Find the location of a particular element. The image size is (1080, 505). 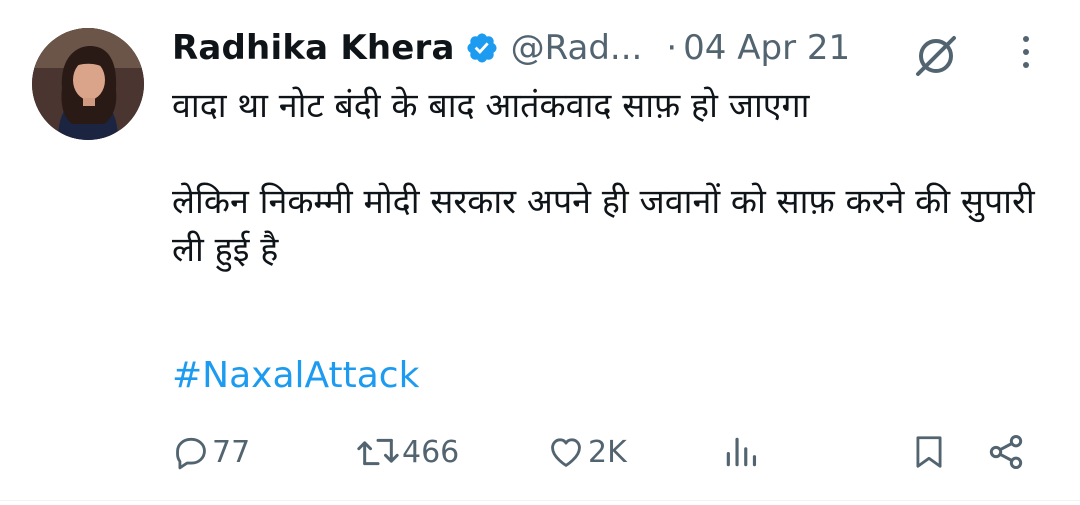

share-button is located at coordinates (1006, 452).